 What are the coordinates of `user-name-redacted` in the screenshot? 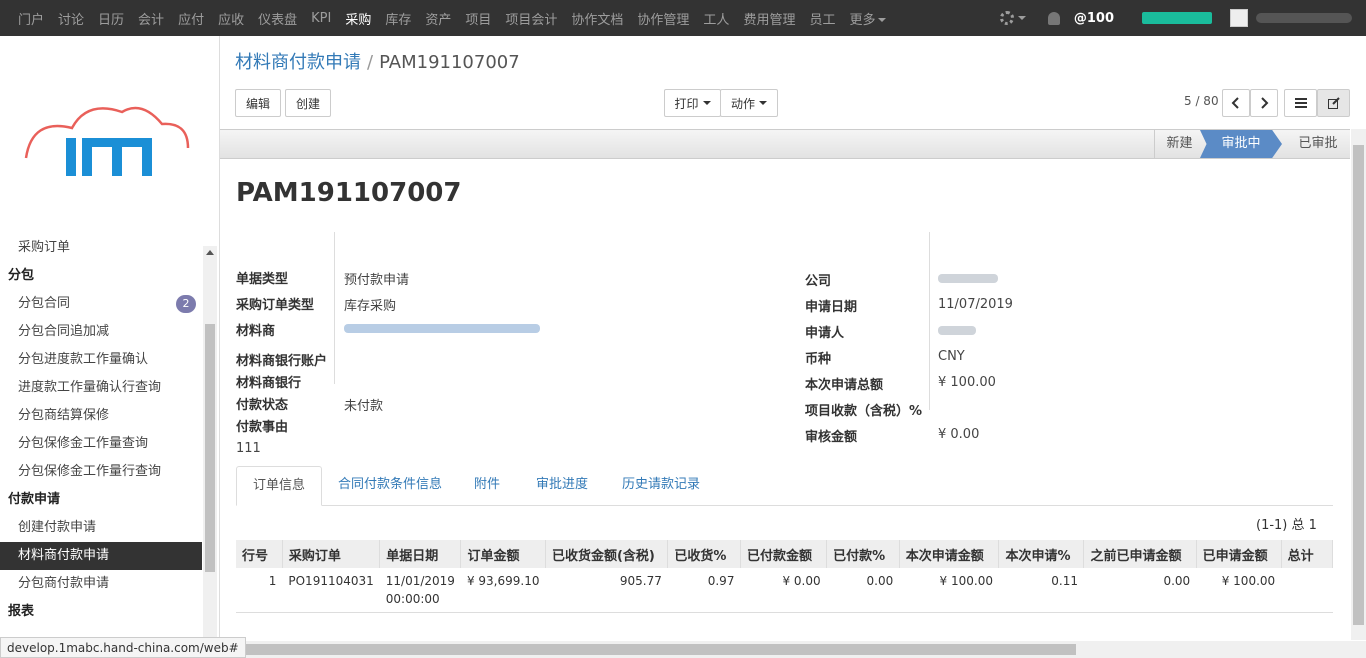 It's located at (1304, 18).